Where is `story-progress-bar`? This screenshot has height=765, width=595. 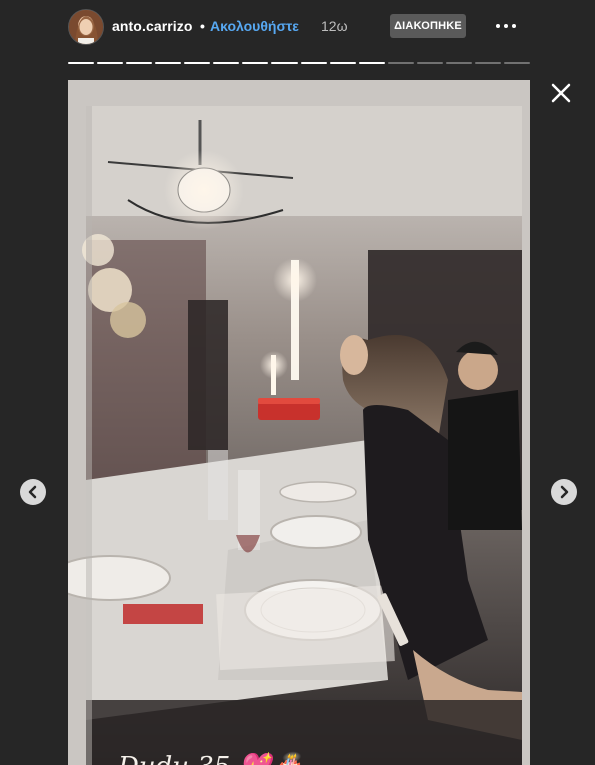 story-progress-bar is located at coordinates (299, 63).